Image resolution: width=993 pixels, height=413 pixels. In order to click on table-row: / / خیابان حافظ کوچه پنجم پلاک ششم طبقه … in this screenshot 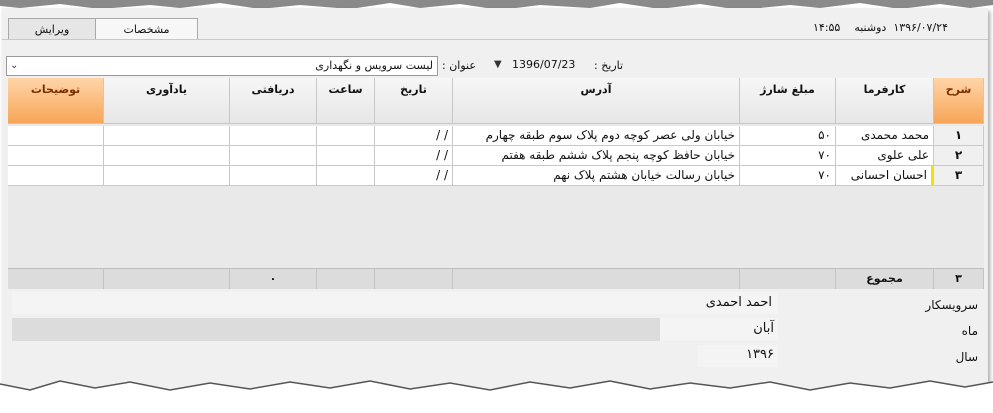, I will do `click(496, 156)`.